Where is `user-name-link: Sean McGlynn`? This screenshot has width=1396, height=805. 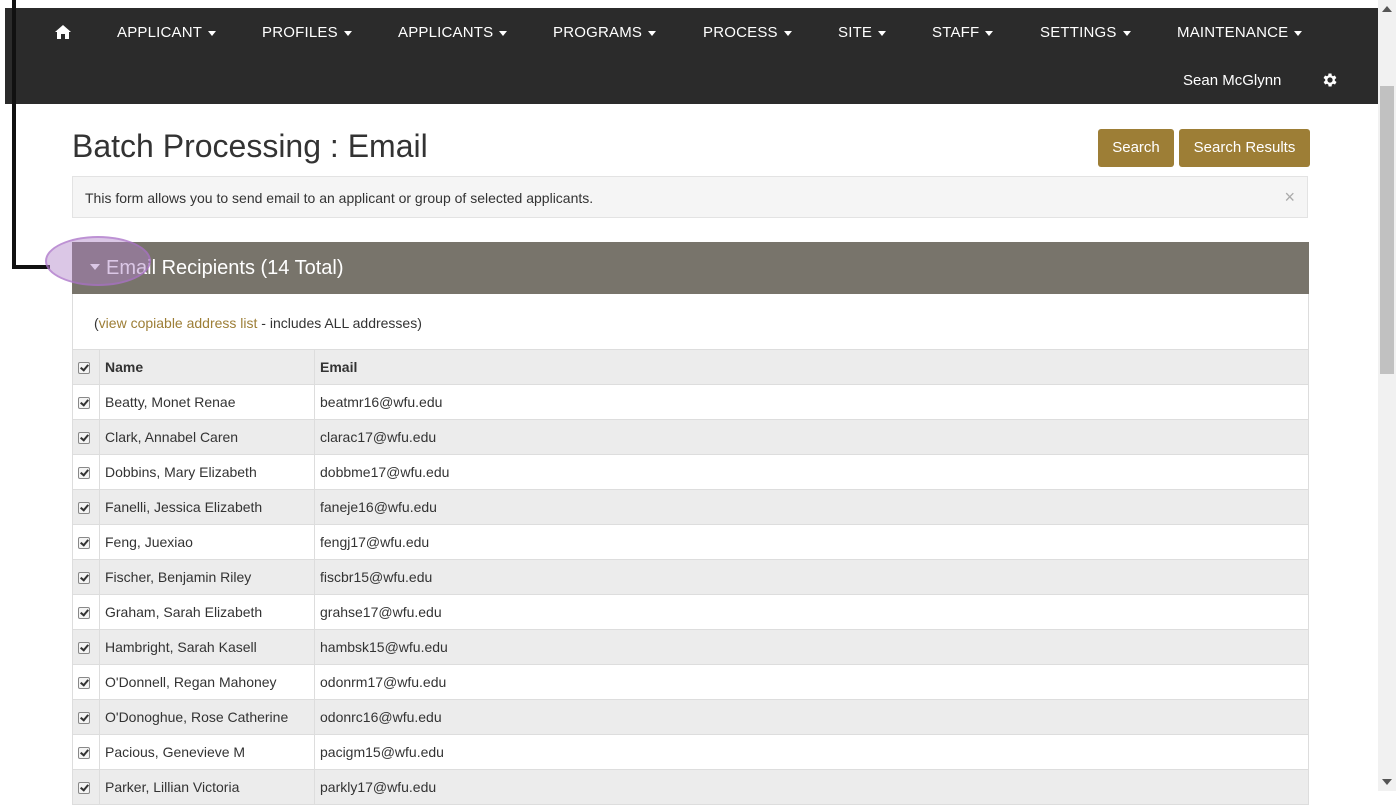 user-name-link: Sean McGlynn is located at coordinates (1232, 80).